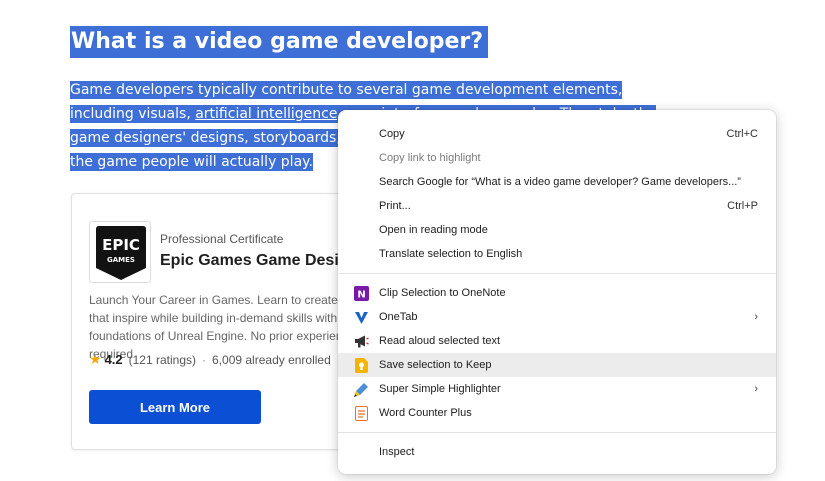 This screenshot has height=481, width=825. I want to click on logo-text-top: EPIC, so click(121, 245).